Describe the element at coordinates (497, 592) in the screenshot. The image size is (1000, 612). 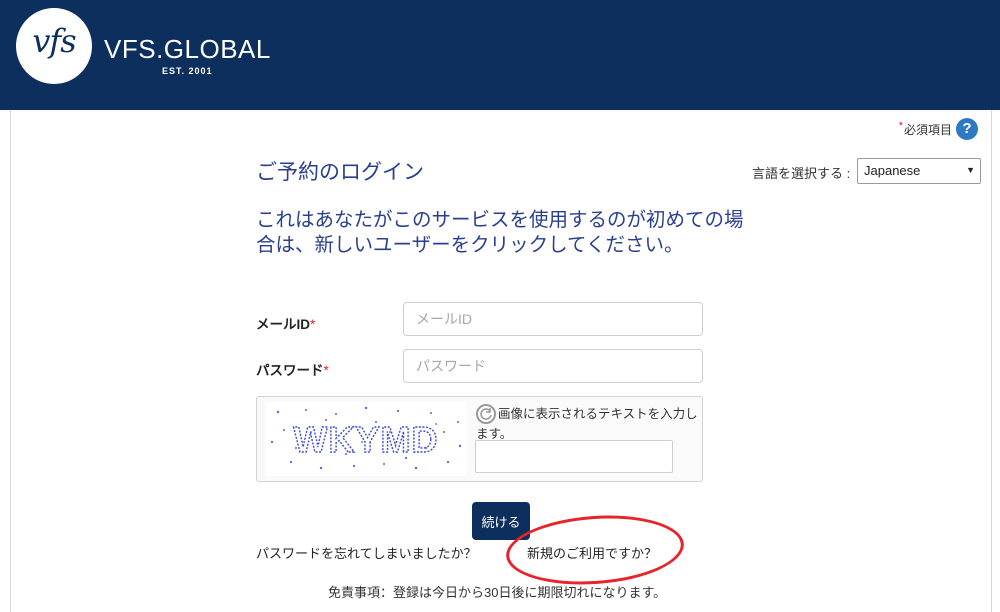
I see `disclaimer-text: 免責事項：登録は今日から30日後に期限切れになります。` at that location.